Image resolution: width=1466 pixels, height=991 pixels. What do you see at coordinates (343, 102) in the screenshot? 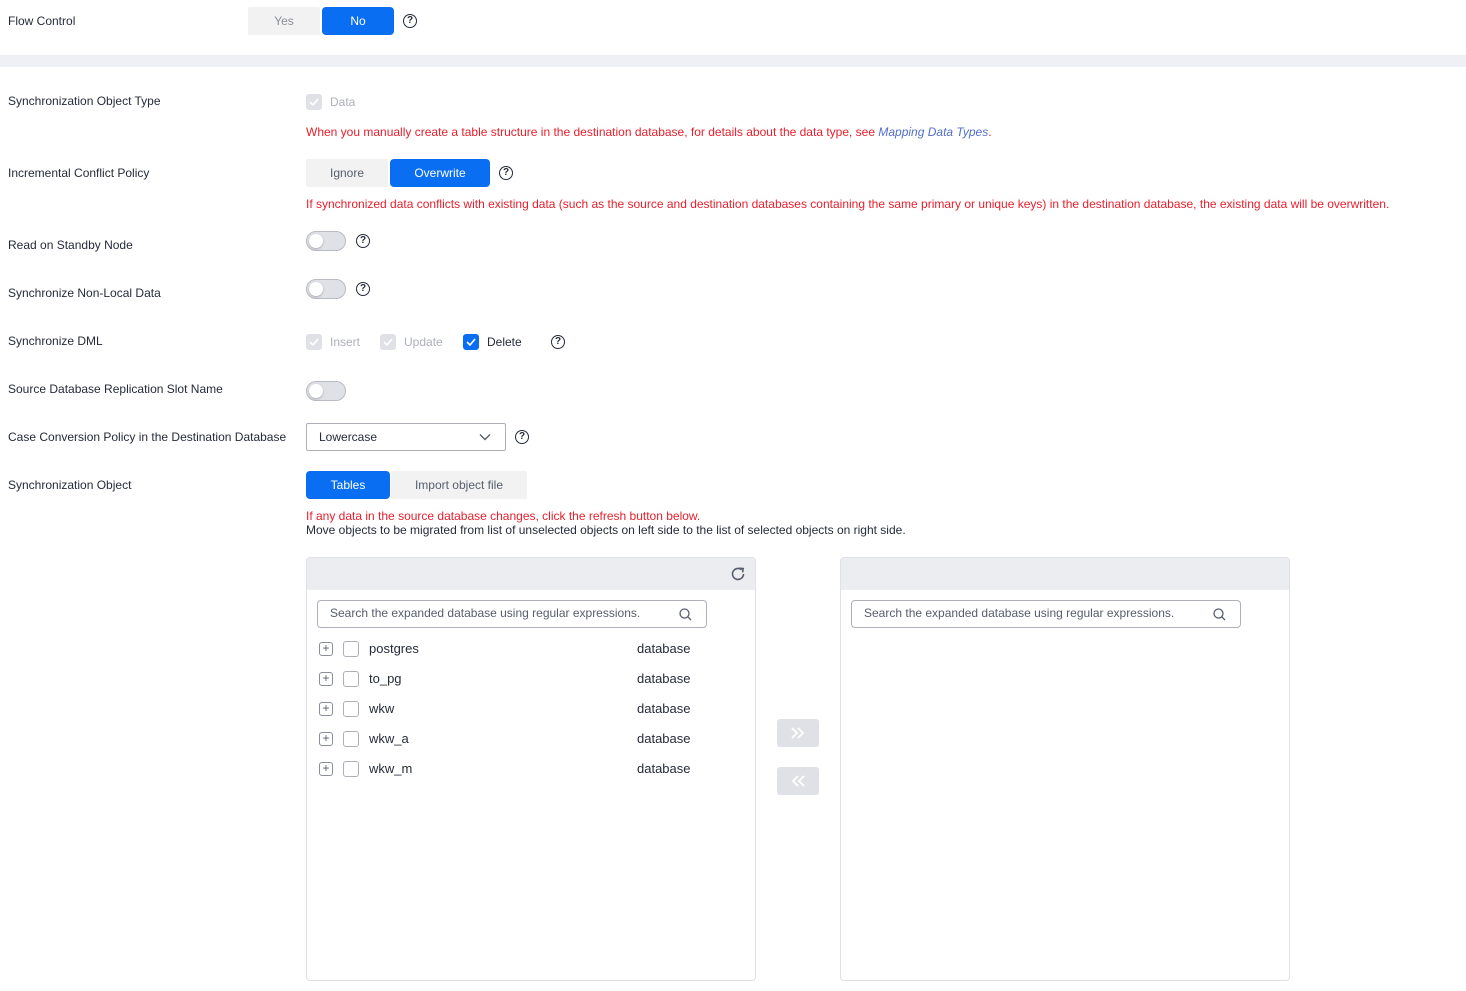
I see `data-checkbox-label: Data` at bounding box center [343, 102].